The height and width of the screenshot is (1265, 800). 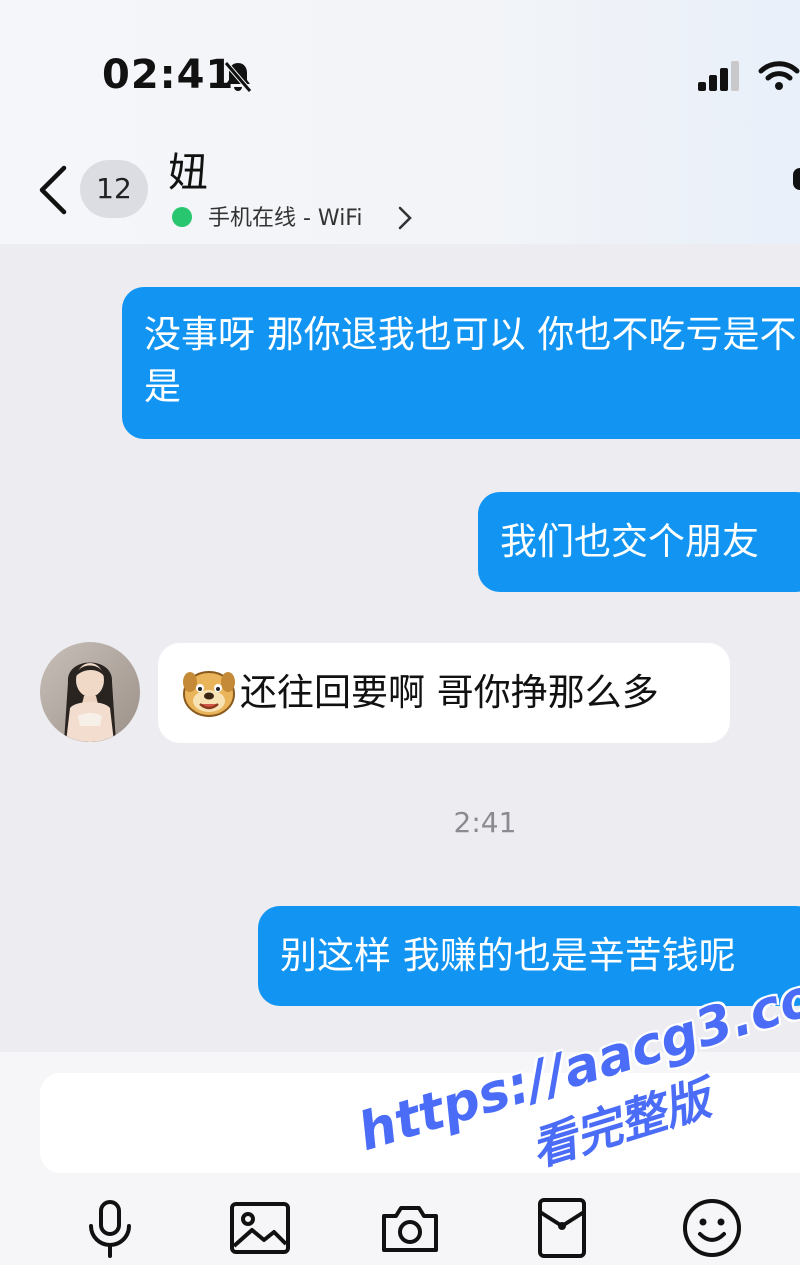 I want to click on red-packet-icon, so click(x=562, y=1228).